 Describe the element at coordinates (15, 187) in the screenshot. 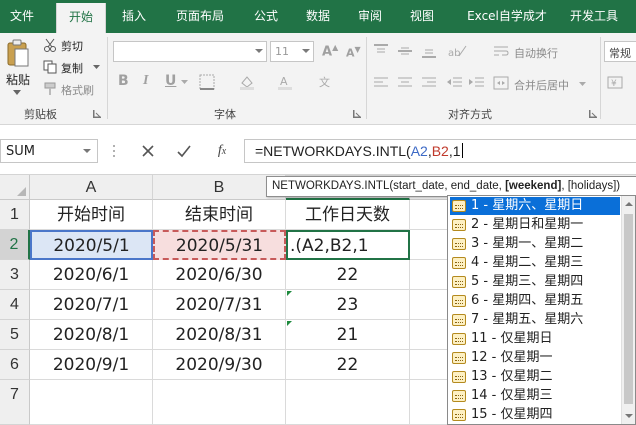

I see `select-all-button` at that location.